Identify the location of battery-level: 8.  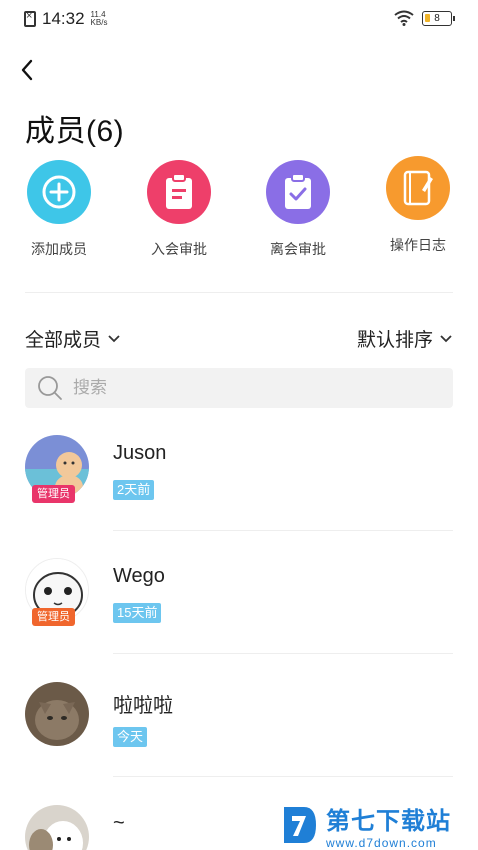
(437, 18).